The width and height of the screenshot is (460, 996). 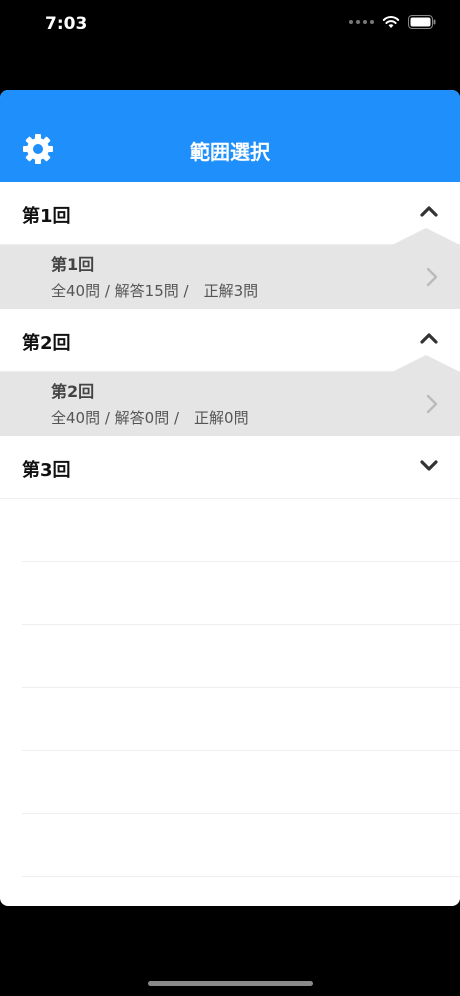 What do you see at coordinates (230, 340) in the screenshot?
I see `section-header-2: 第2回` at bounding box center [230, 340].